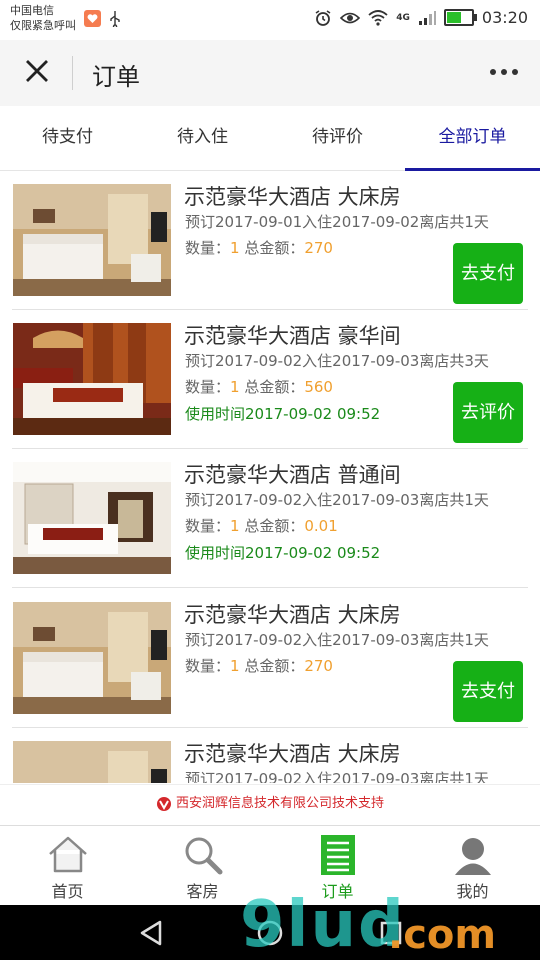 The image size is (540, 962). What do you see at coordinates (321, 526) in the screenshot?
I see `total-value: 0.01` at bounding box center [321, 526].